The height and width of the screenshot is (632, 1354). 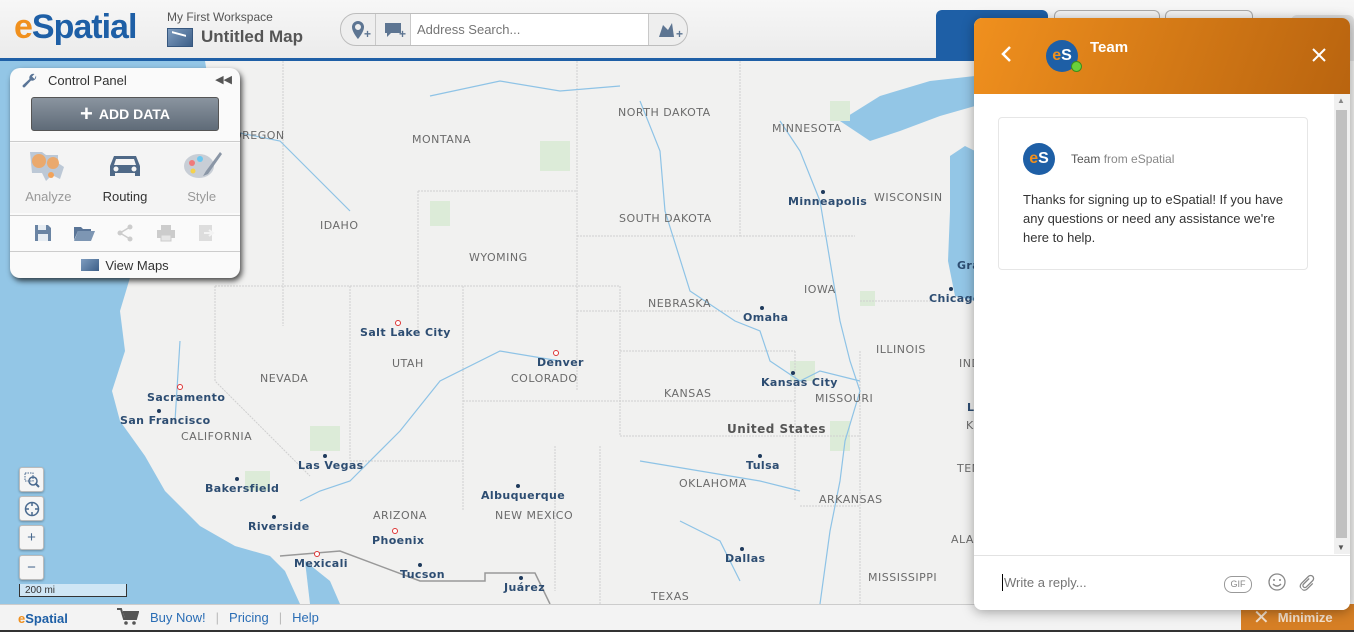 I want to click on city-label: Mexicali, so click(x=321, y=563).